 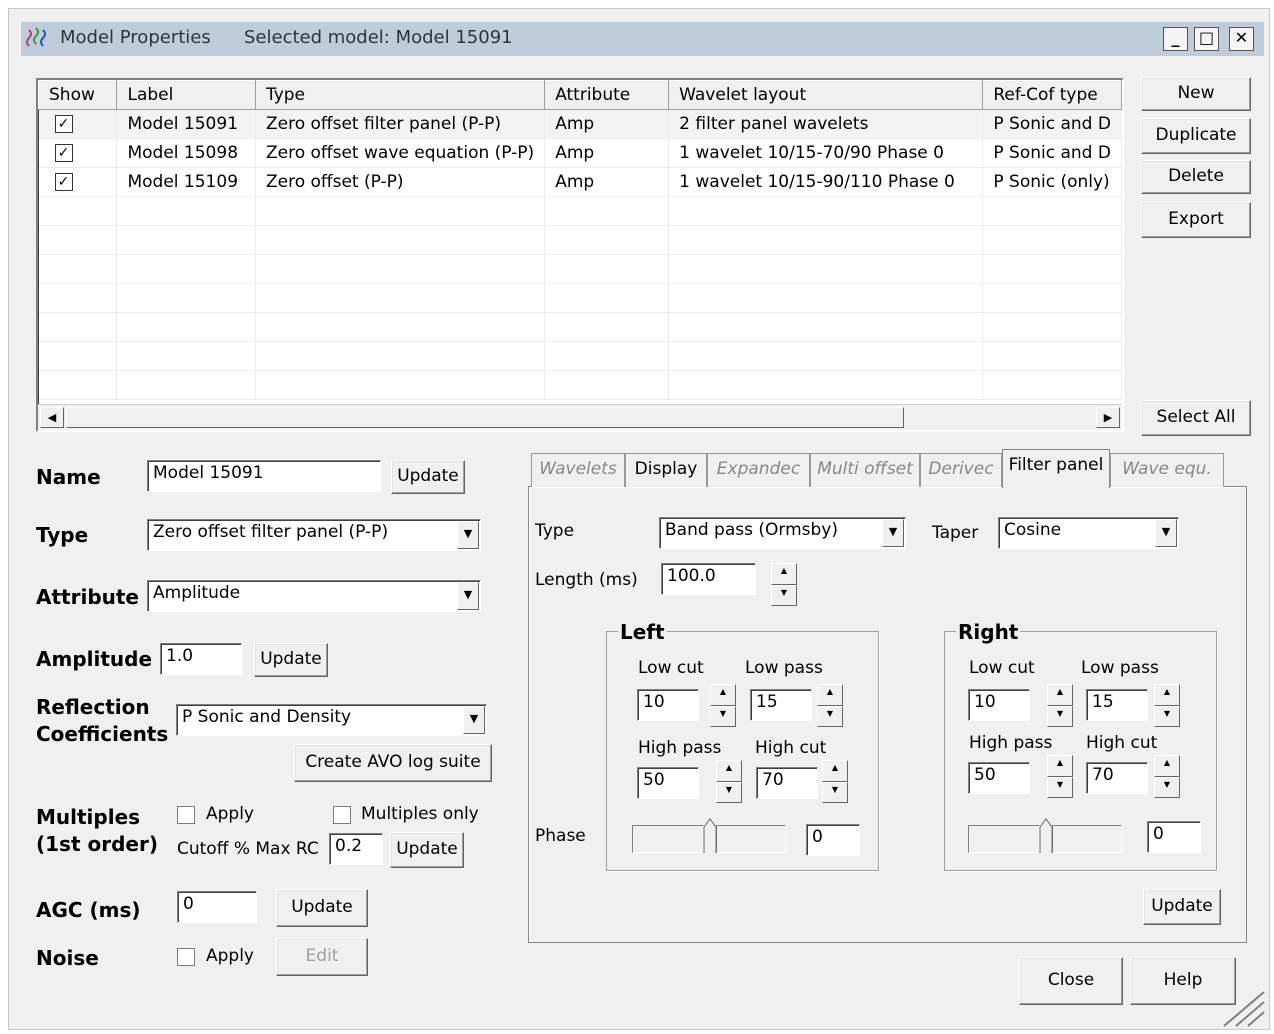 What do you see at coordinates (826, 95) in the screenshot?
I see `col-wavelet: Wavelet layout` at bounding box center [826, 95].